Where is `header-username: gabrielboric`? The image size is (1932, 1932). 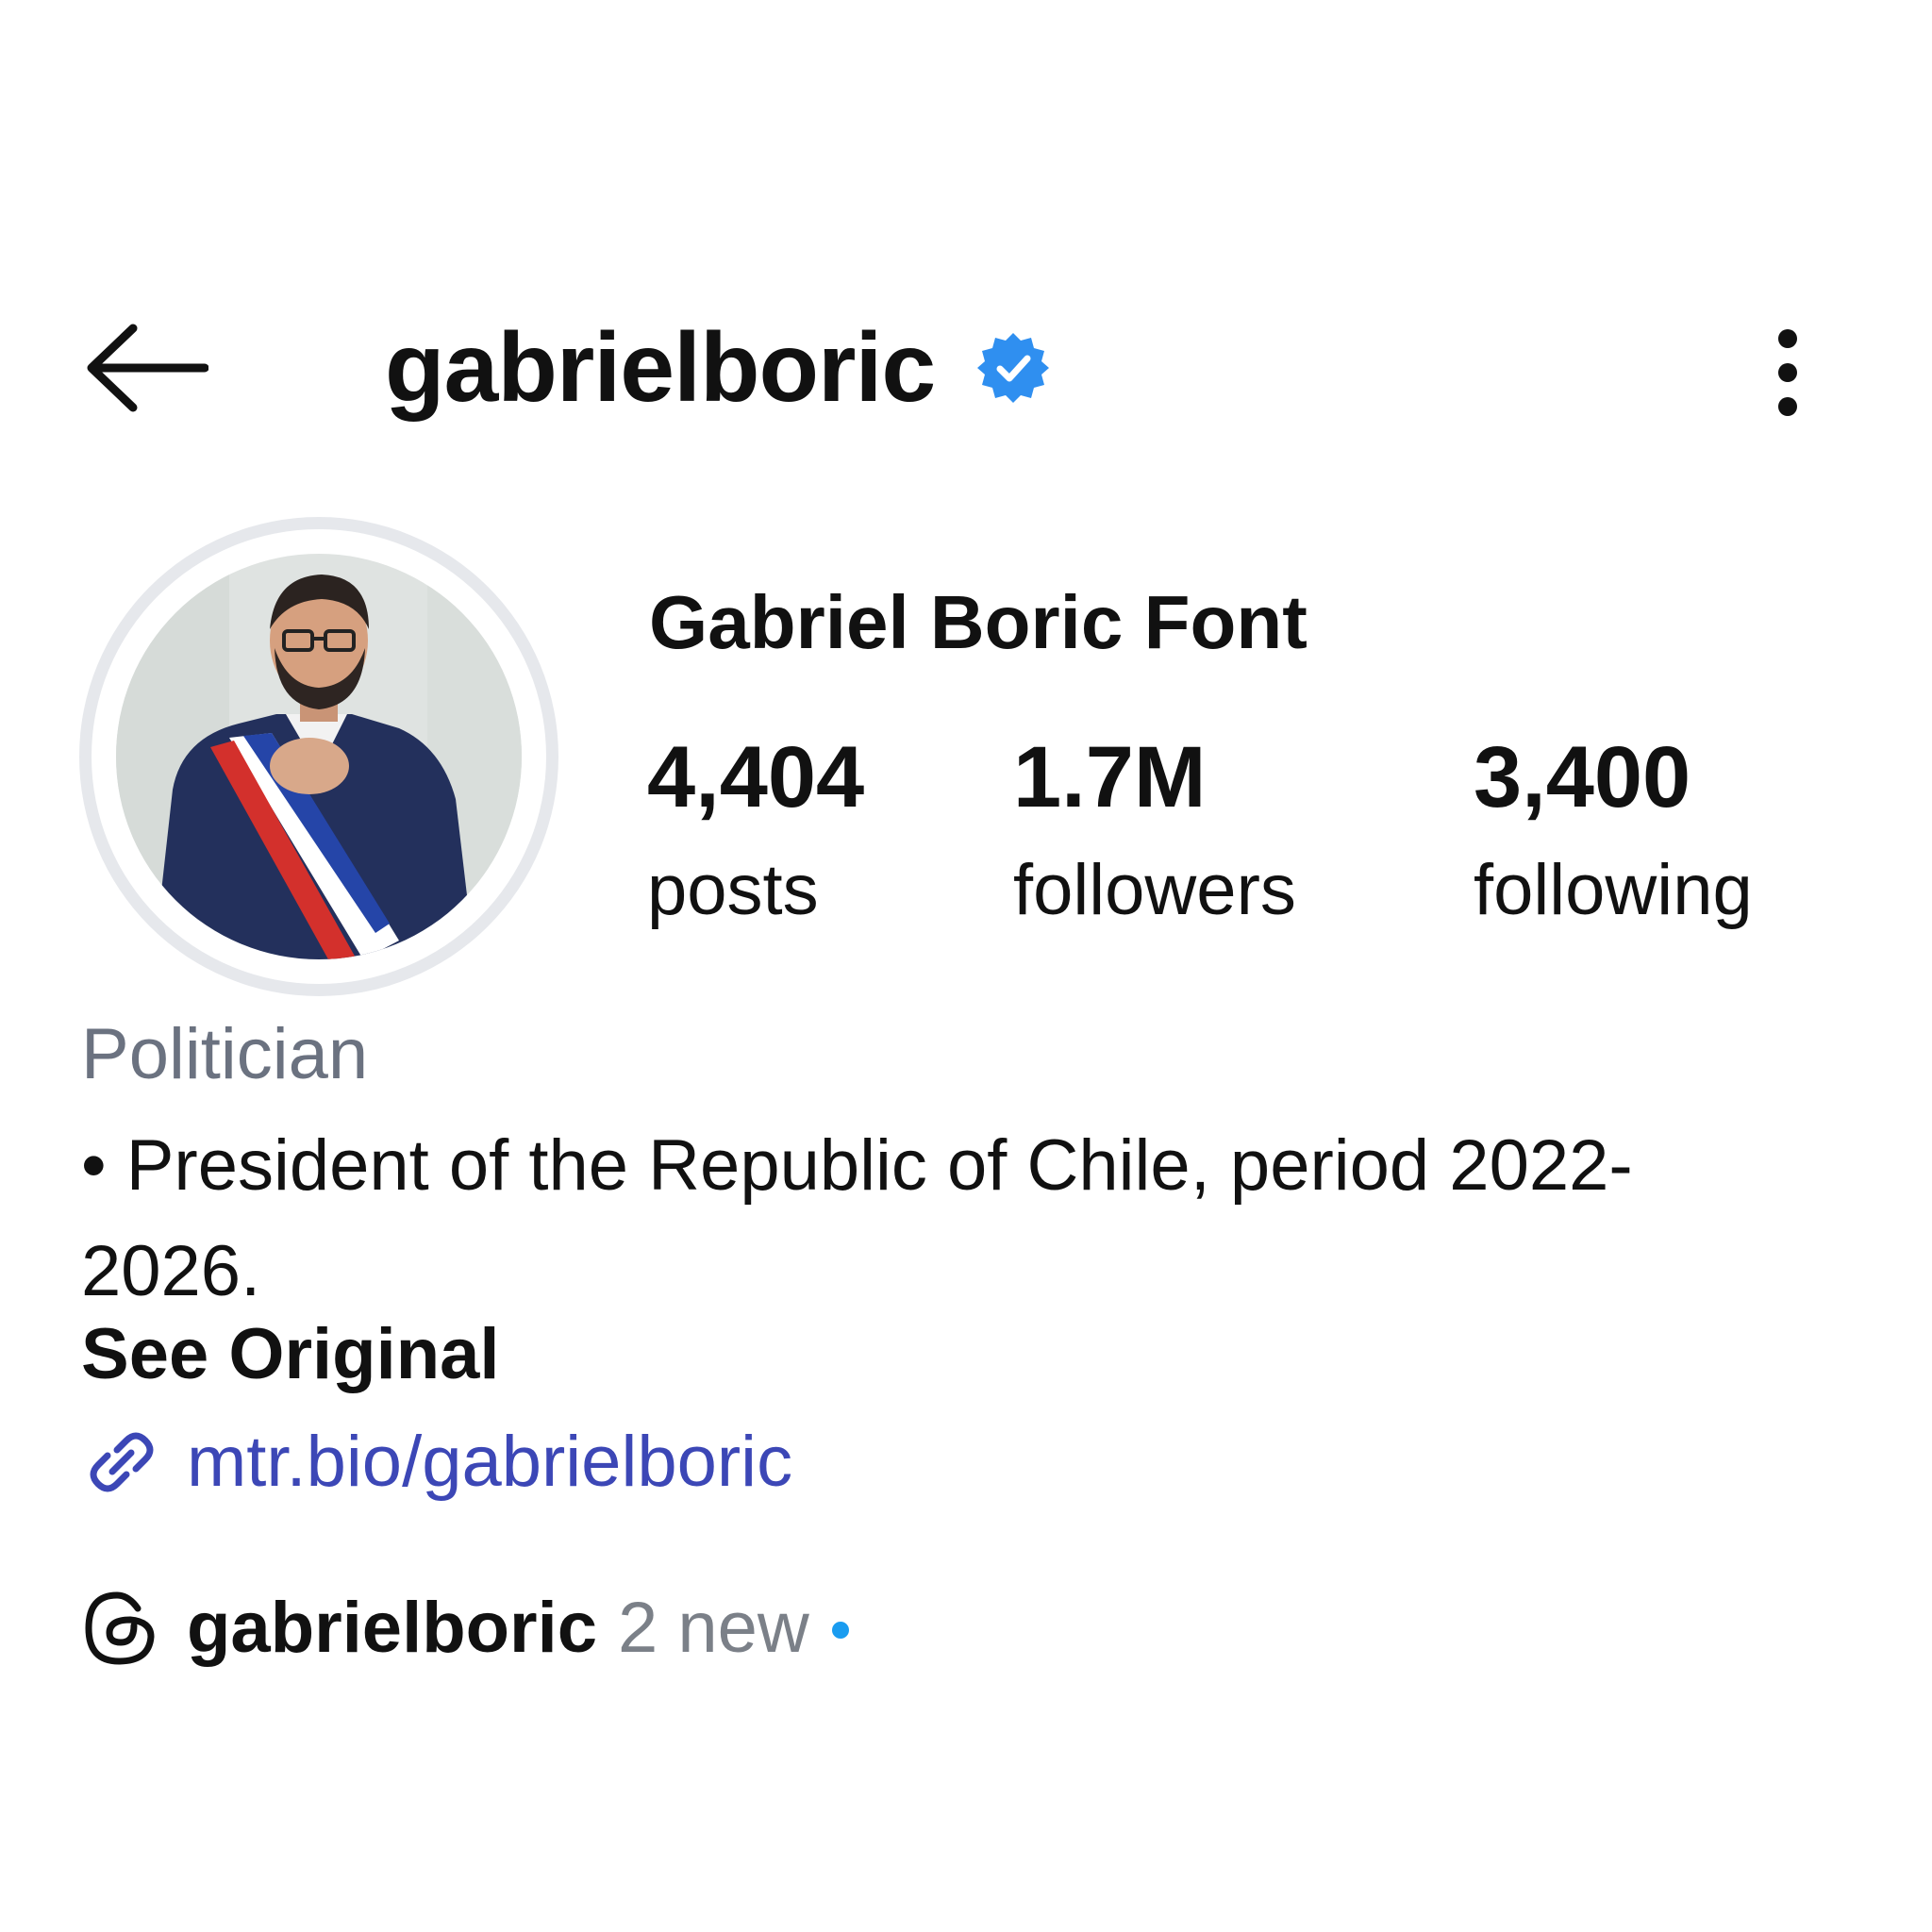
header-username: gabrielboric is located at coordinates (660, 368).